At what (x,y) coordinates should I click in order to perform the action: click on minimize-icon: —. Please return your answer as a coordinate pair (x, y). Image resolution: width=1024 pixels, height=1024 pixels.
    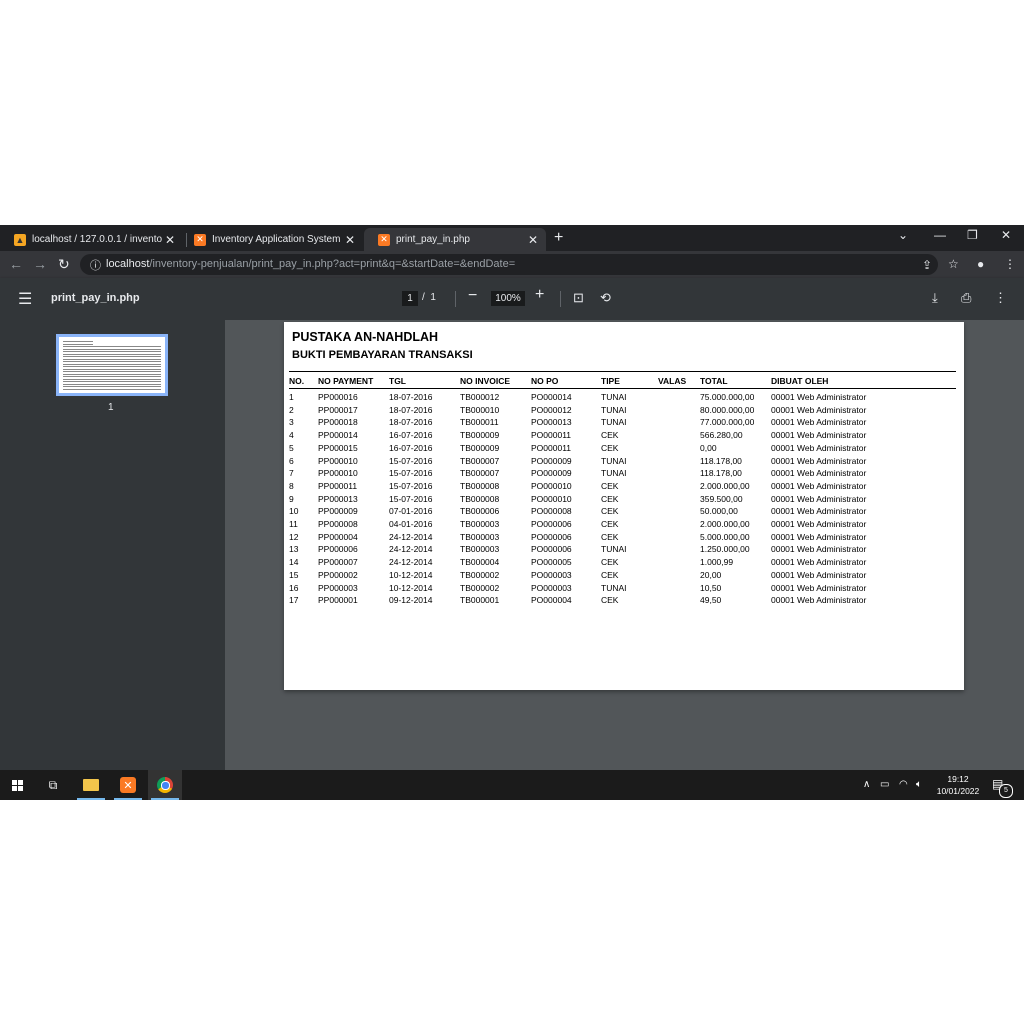
    Looking at the image, I should click on (940, 235).